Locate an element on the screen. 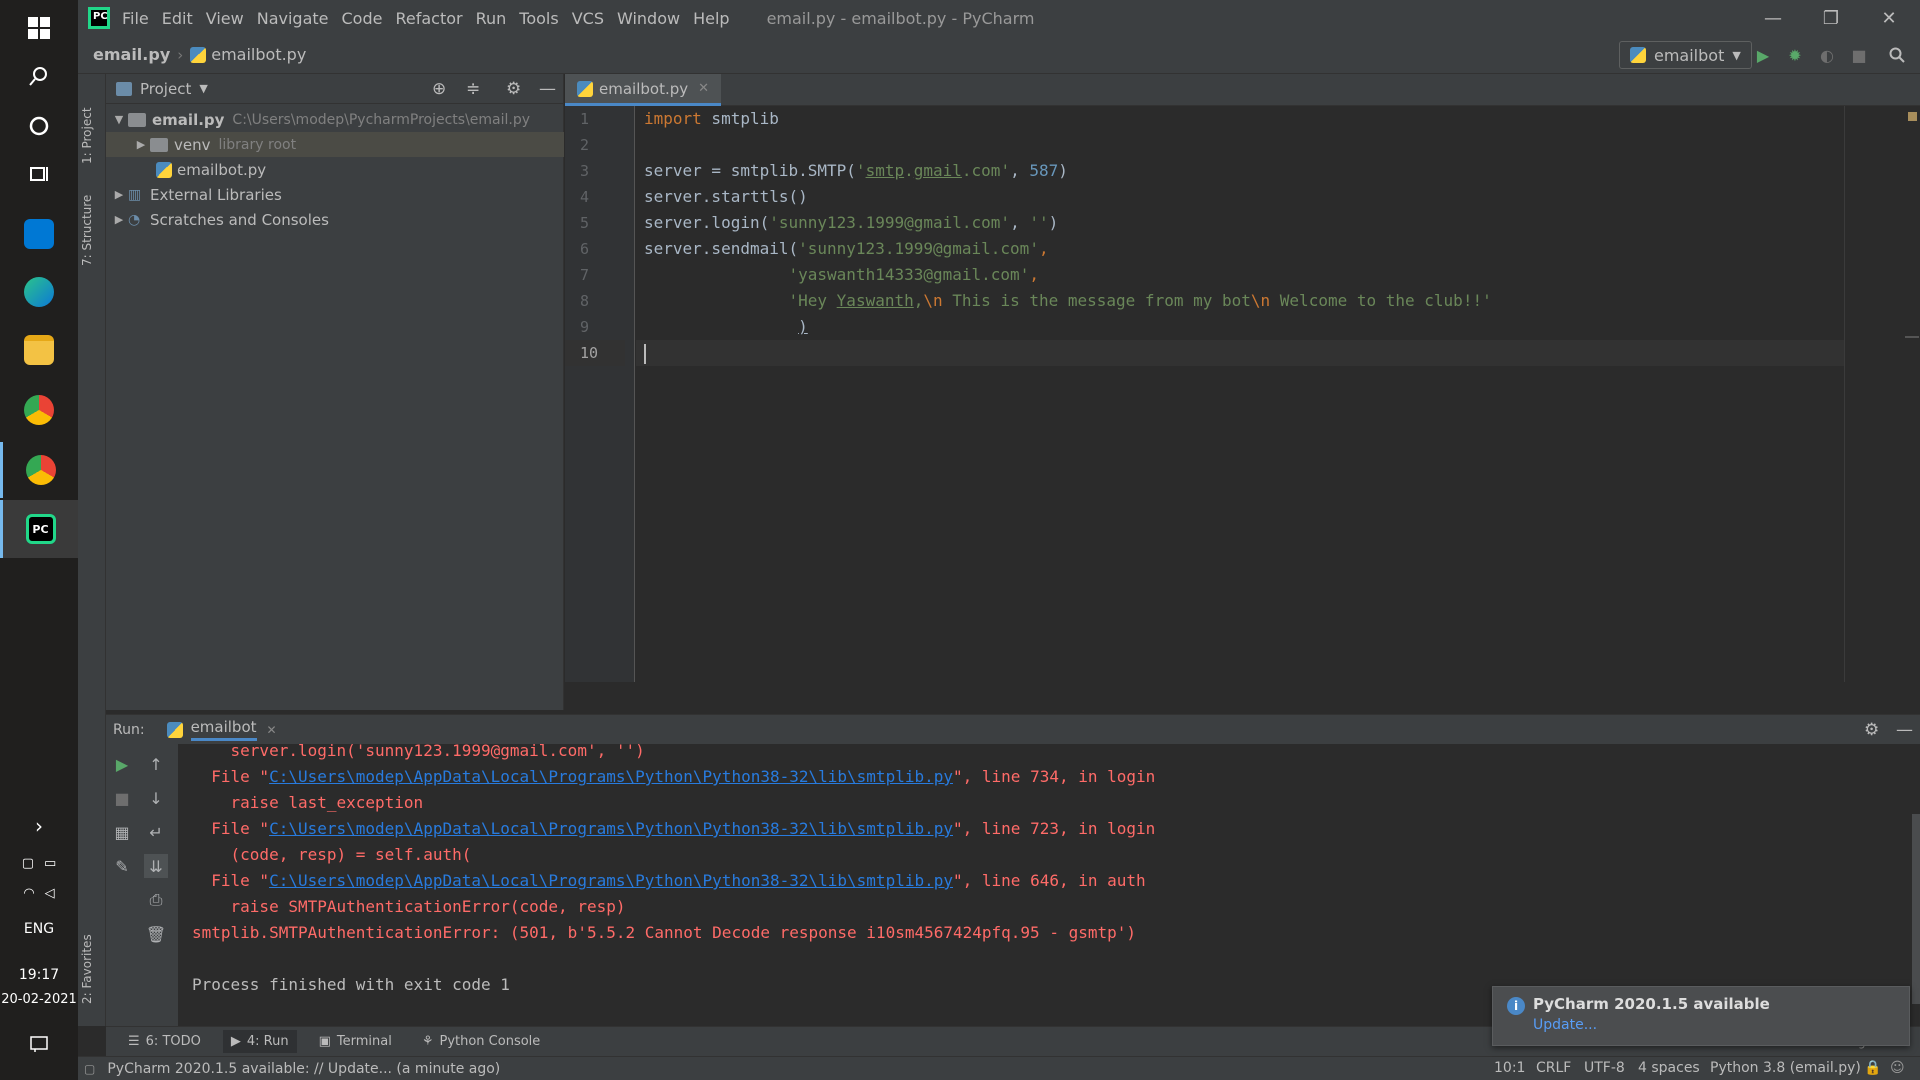 The image size is (1920, 1080). notification-center-icon is located at coordinates (39, 1044).